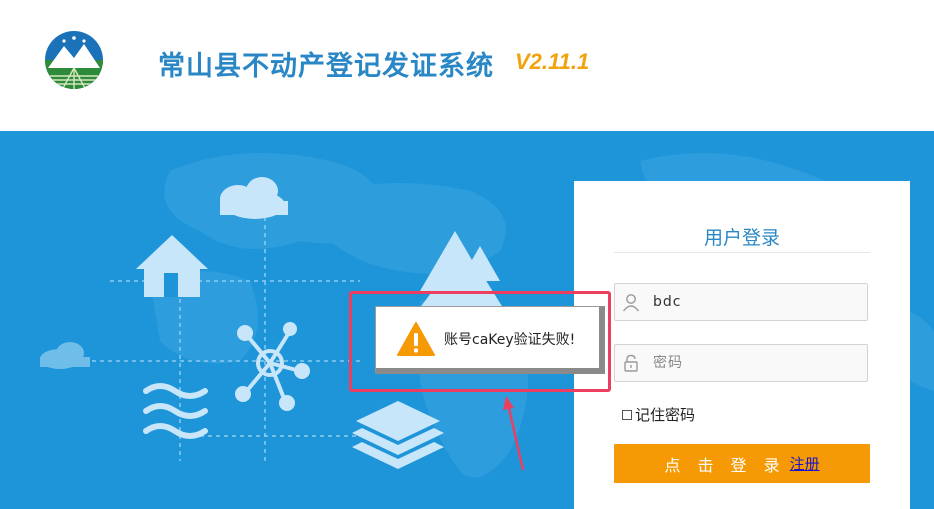 The width and height of the screenshot is (934, 509). Describe the element at coordinates (631, 363) in the screenshot. I see `lock-icon` at that location.